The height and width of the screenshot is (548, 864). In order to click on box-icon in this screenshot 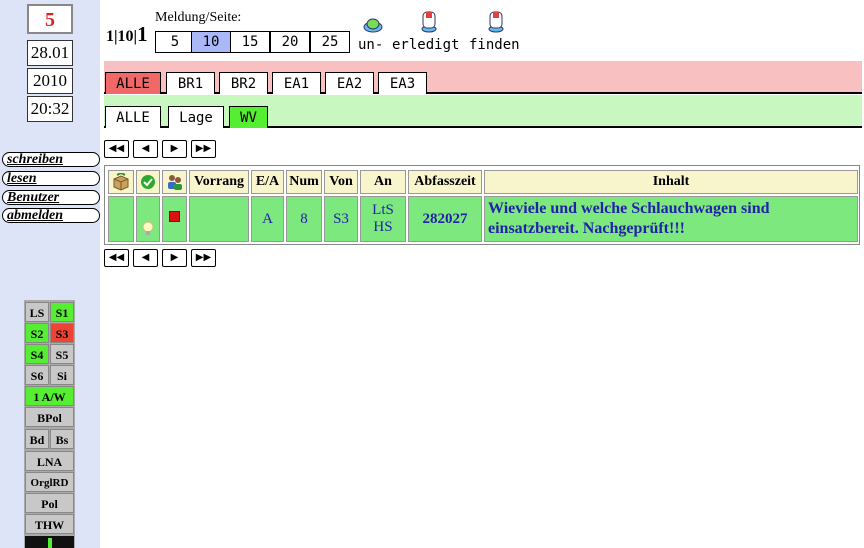, I will do `click(121, 181)`.